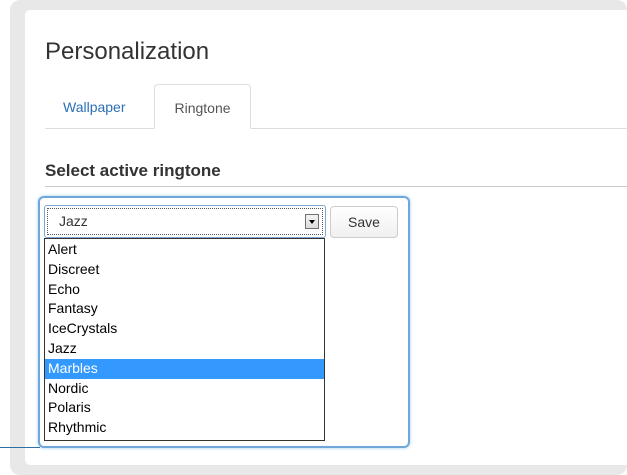 This screenshot has height=475, width=627. What do you see at coordinates (312, 221) in the screenshot?
I see `chevron-down-icon` at bounding box center [312, 221].